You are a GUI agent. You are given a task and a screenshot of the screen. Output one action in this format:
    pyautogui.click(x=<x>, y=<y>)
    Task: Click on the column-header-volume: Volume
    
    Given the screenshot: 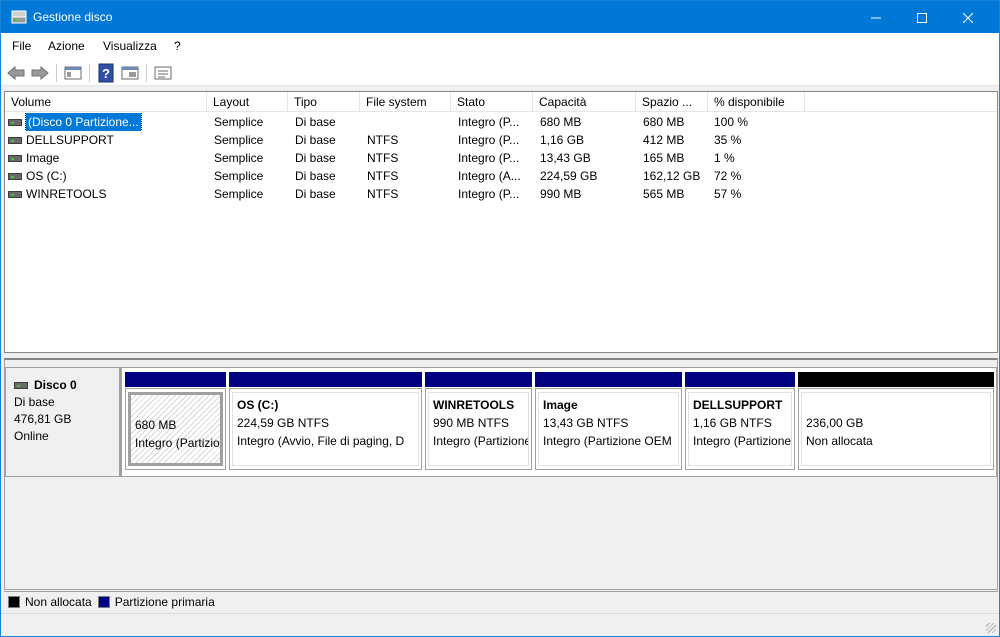 What is the action you would take?
    pyautogui.click(x=106, y=102)
    